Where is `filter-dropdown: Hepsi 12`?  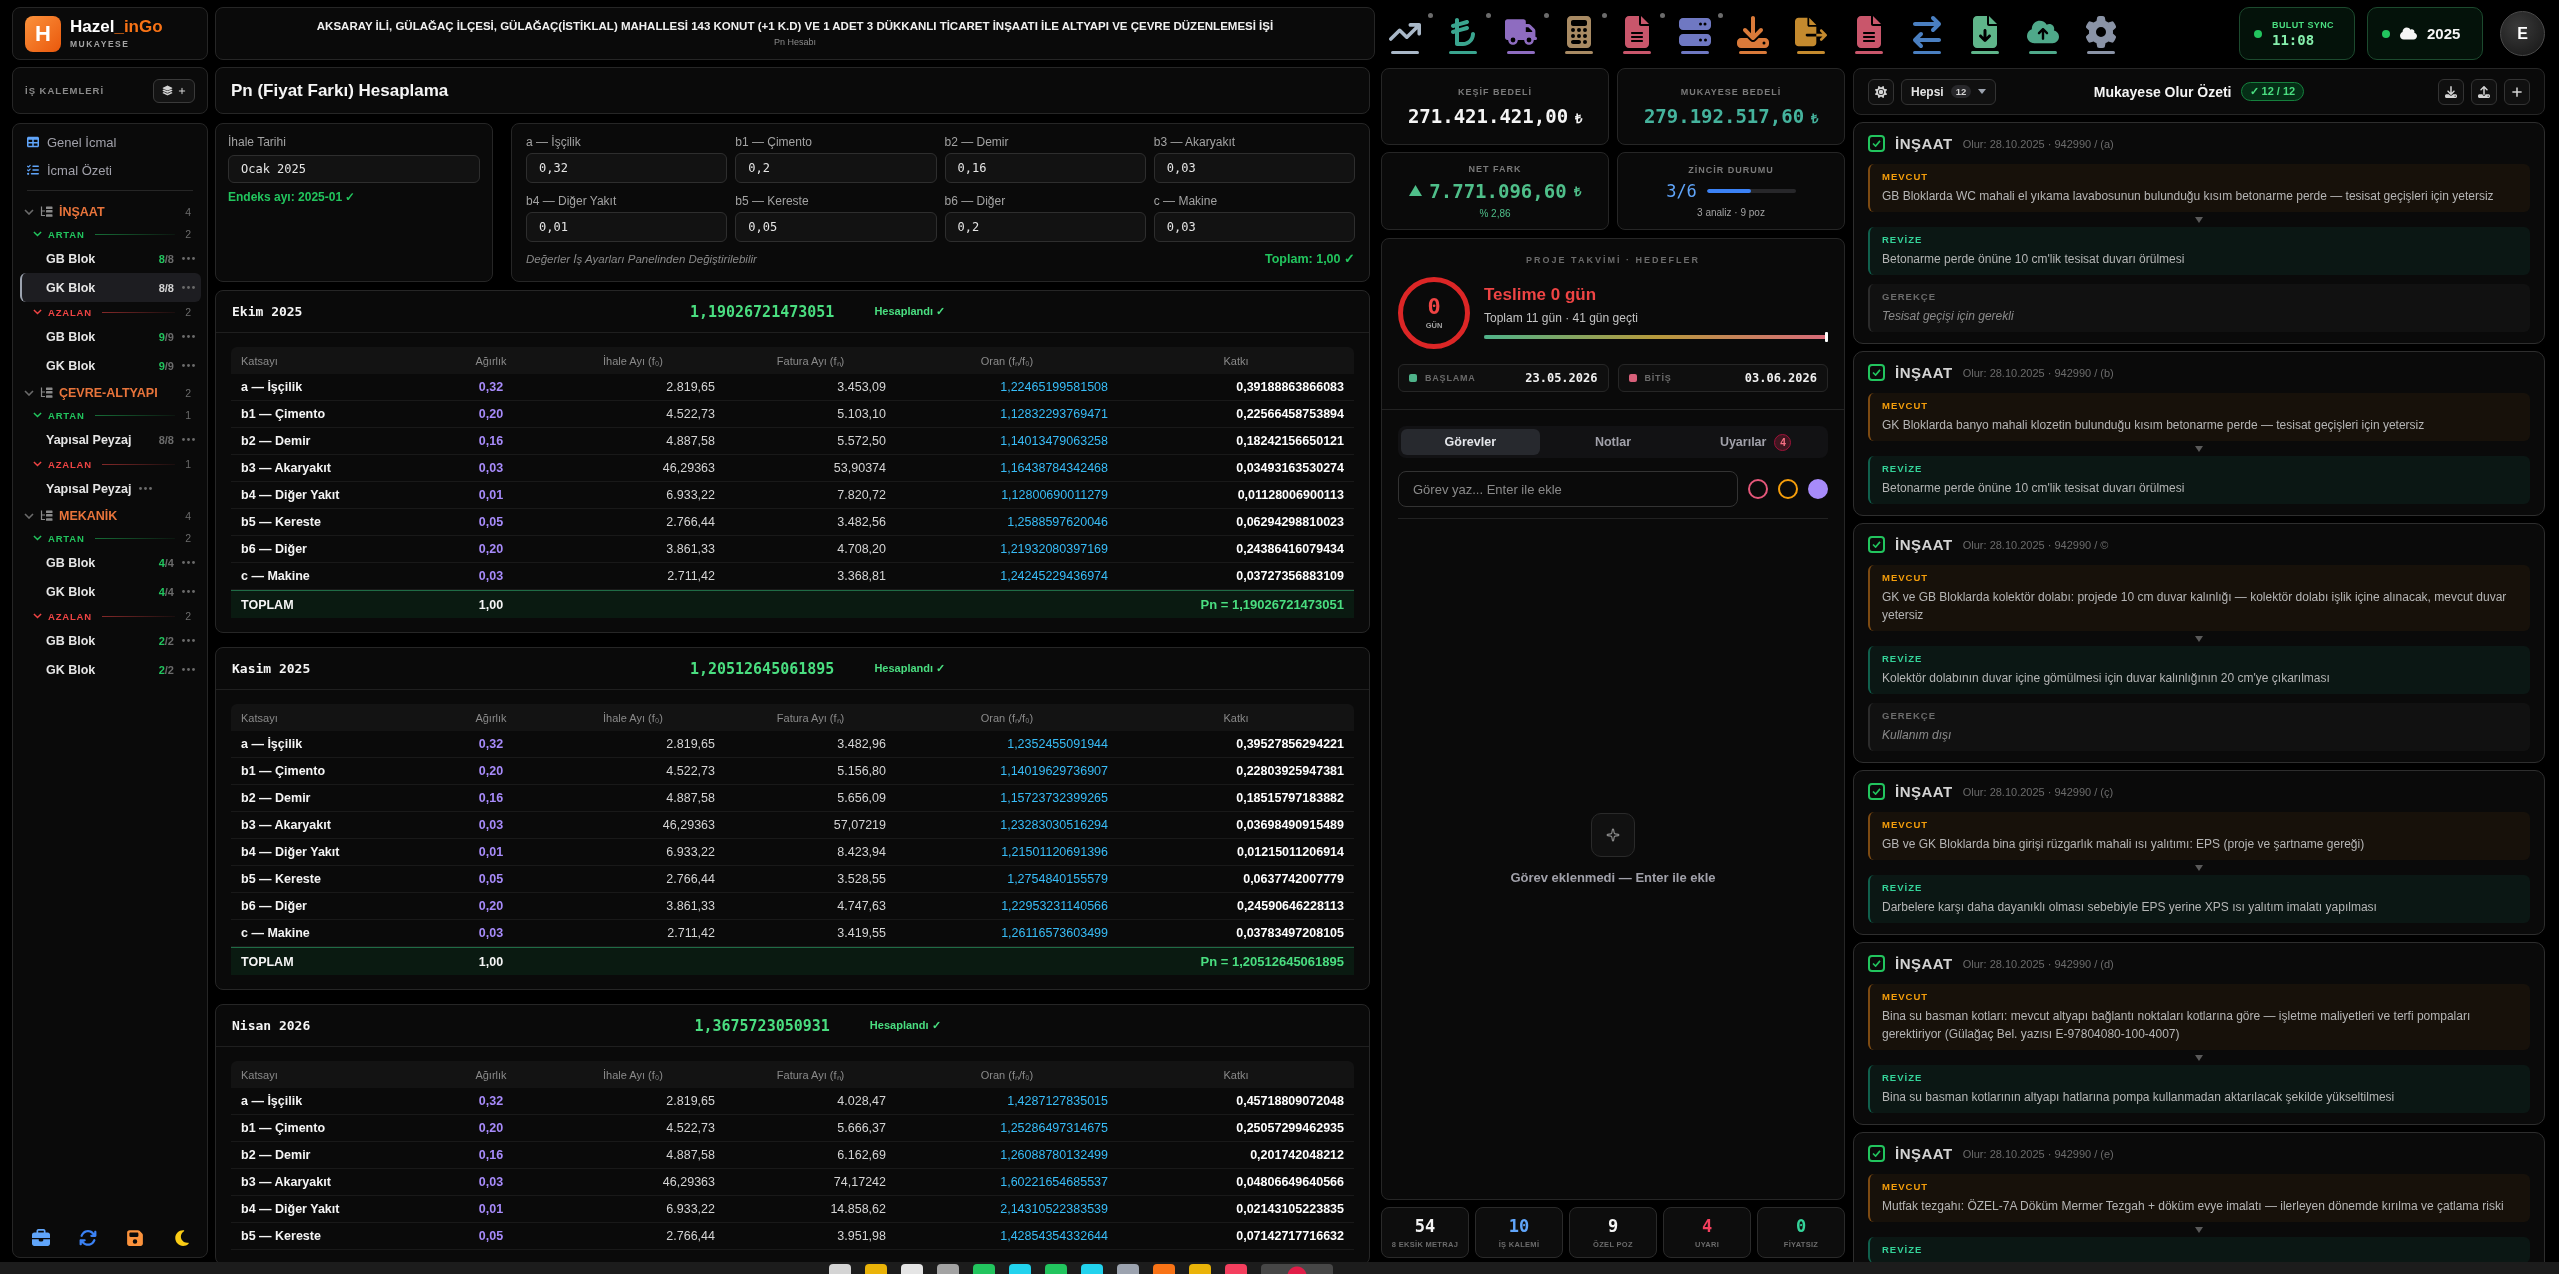
filter-dropdown: Hepsi 12 is located at coordinates (1949, 91).